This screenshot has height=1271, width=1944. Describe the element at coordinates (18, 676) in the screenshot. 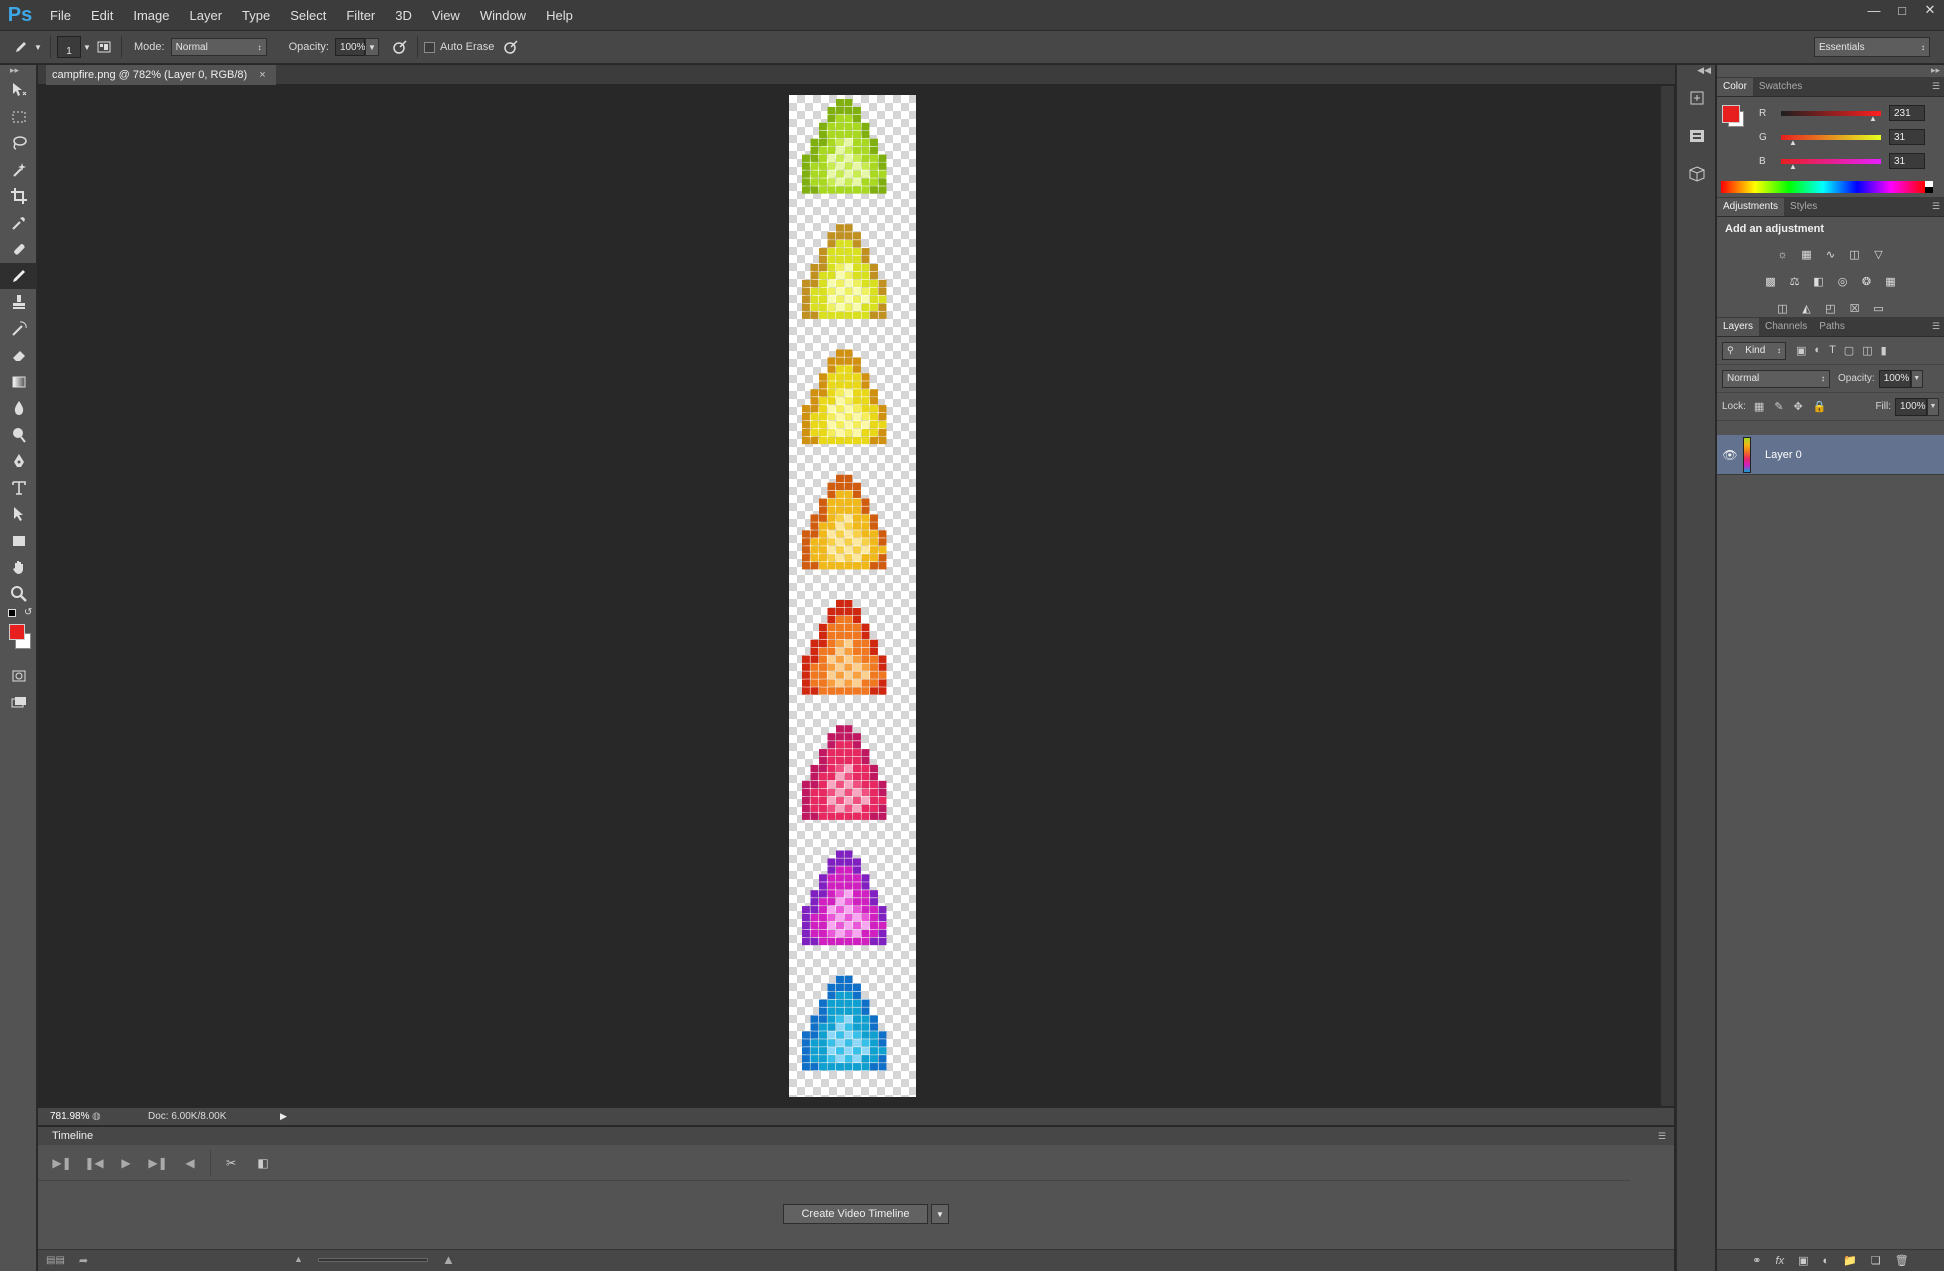

I see `quick-mask-icon` at that location.